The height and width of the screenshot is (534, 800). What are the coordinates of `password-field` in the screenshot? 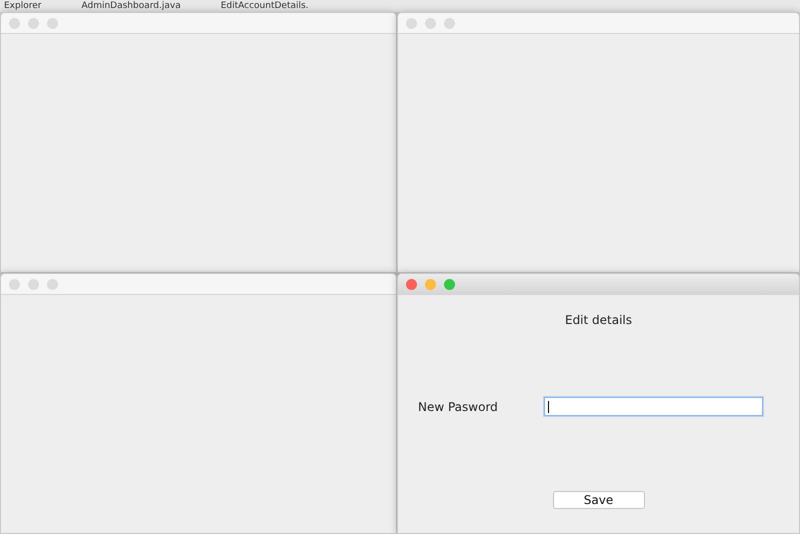 It's located at (653, 406).